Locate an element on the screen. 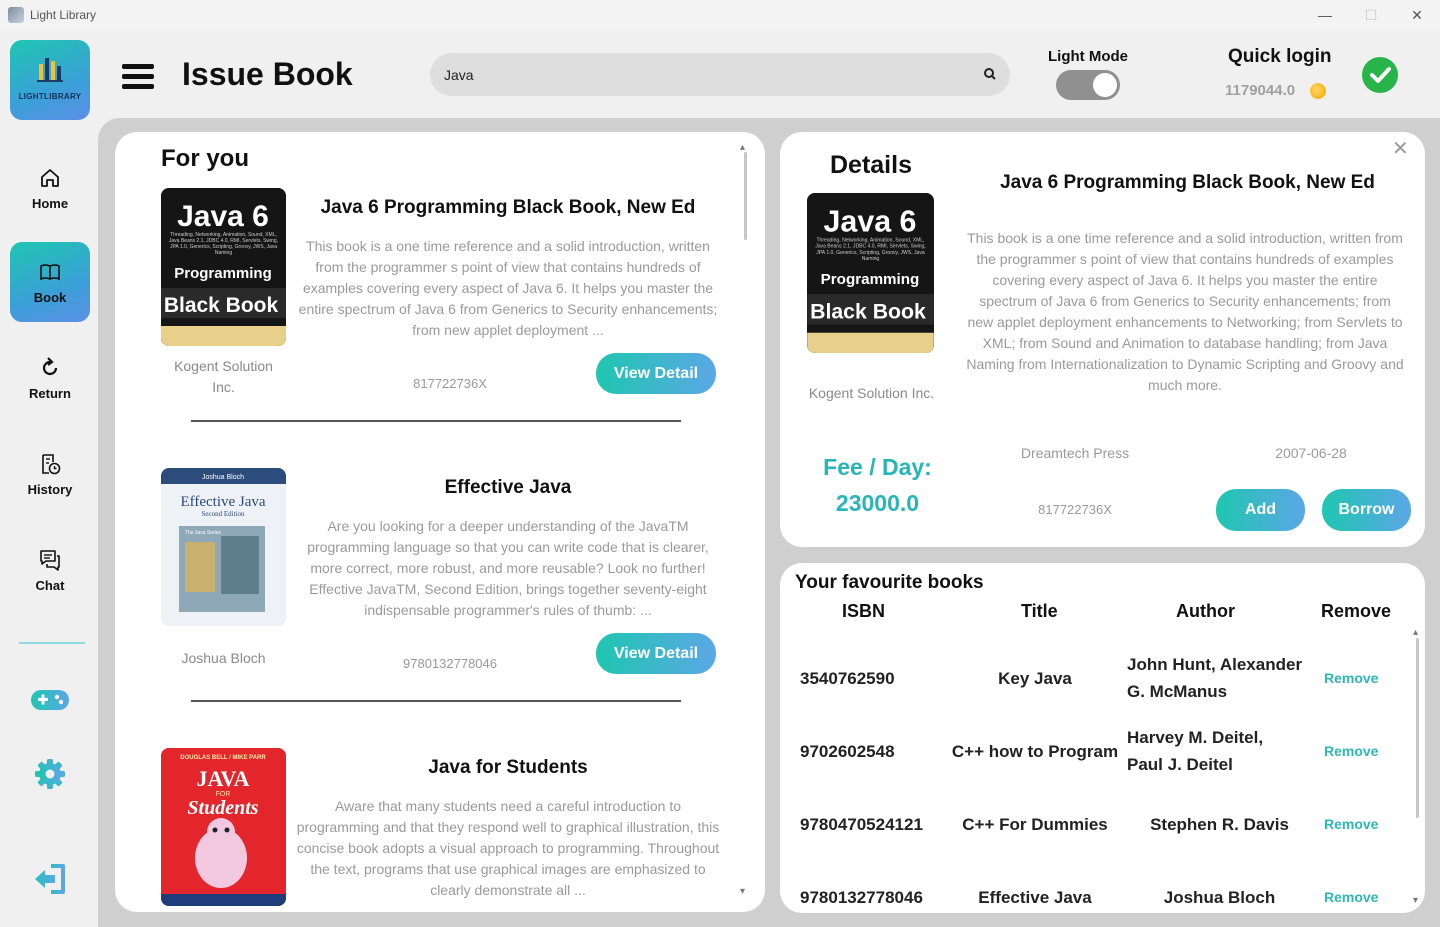 This screenshot has height=927, width=1440. close-details-button: ✕ is located at coordinates (1400, 148).